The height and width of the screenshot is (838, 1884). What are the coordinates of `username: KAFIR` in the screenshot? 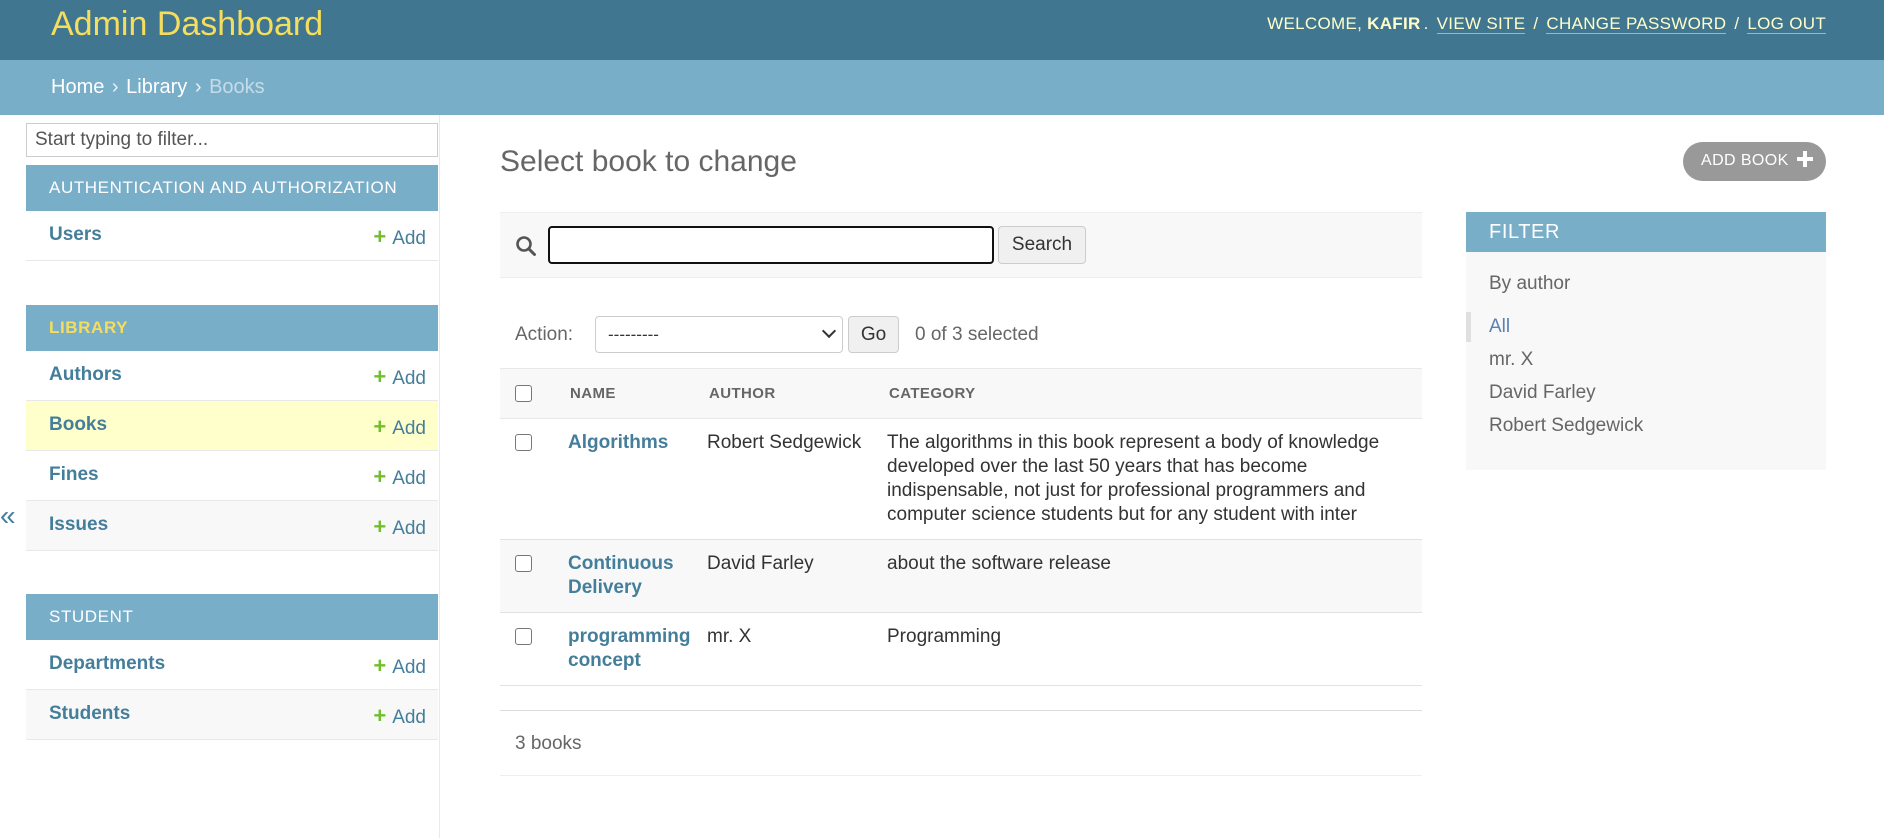 It's located at (1394, 23).